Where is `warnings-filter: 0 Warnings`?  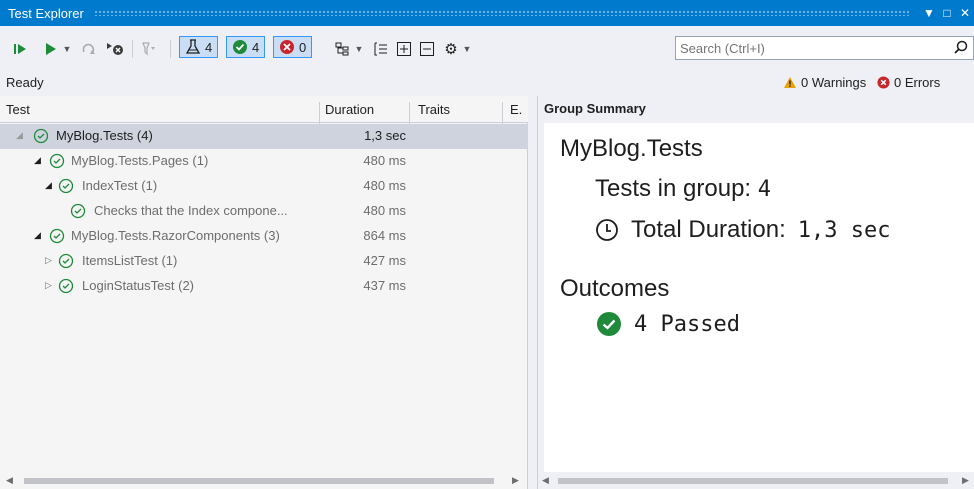
warnings-filter: 0 Warnings is located at coordinates (824, 82).